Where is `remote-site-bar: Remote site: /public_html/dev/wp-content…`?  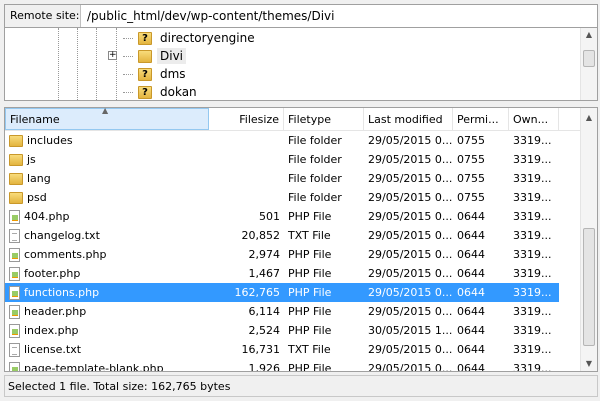
remote-site-bar: Remote site: /public_html/dev/wp-content… is located at coordinates (301, 16).